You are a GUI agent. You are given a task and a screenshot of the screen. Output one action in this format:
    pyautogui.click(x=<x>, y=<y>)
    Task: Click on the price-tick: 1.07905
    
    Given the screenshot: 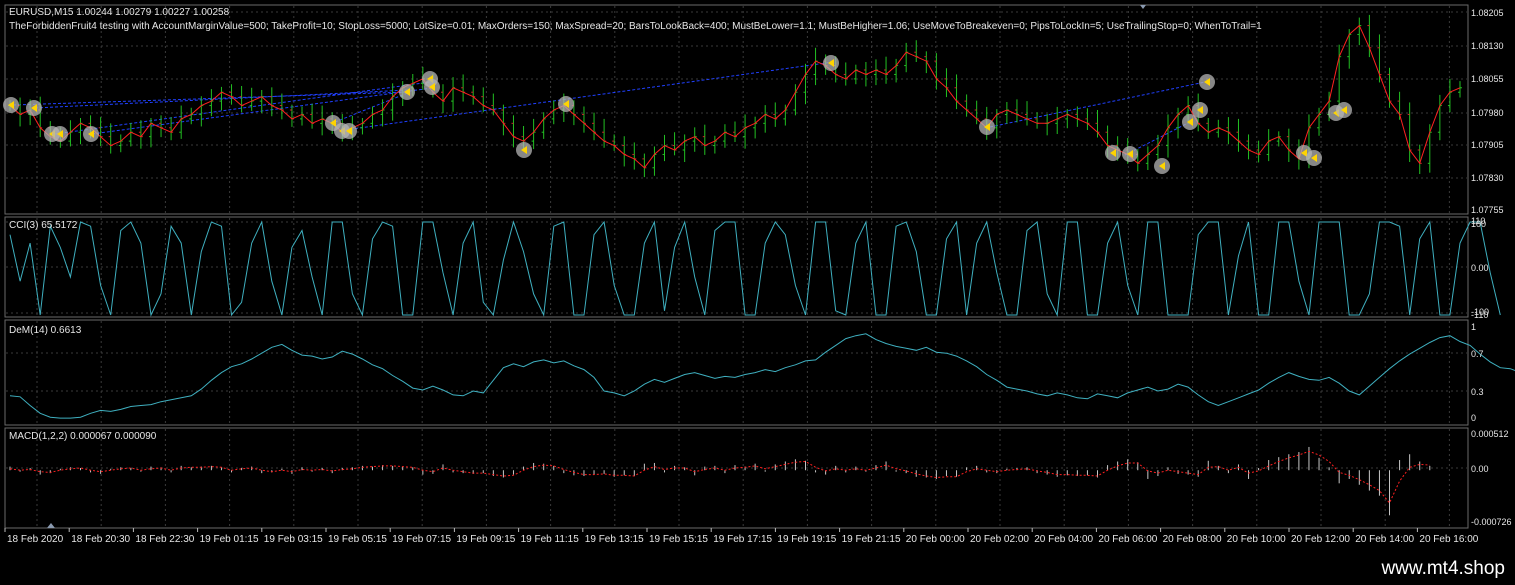 What is the action you would take?
    pyautogui.click(x=1487, y=145)
    